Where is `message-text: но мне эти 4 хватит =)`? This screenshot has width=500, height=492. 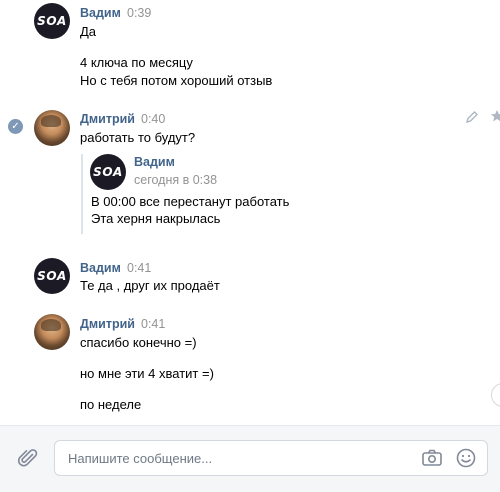 message-text: но мне эти 4 хватит =) is located at coordinates (147, 373).